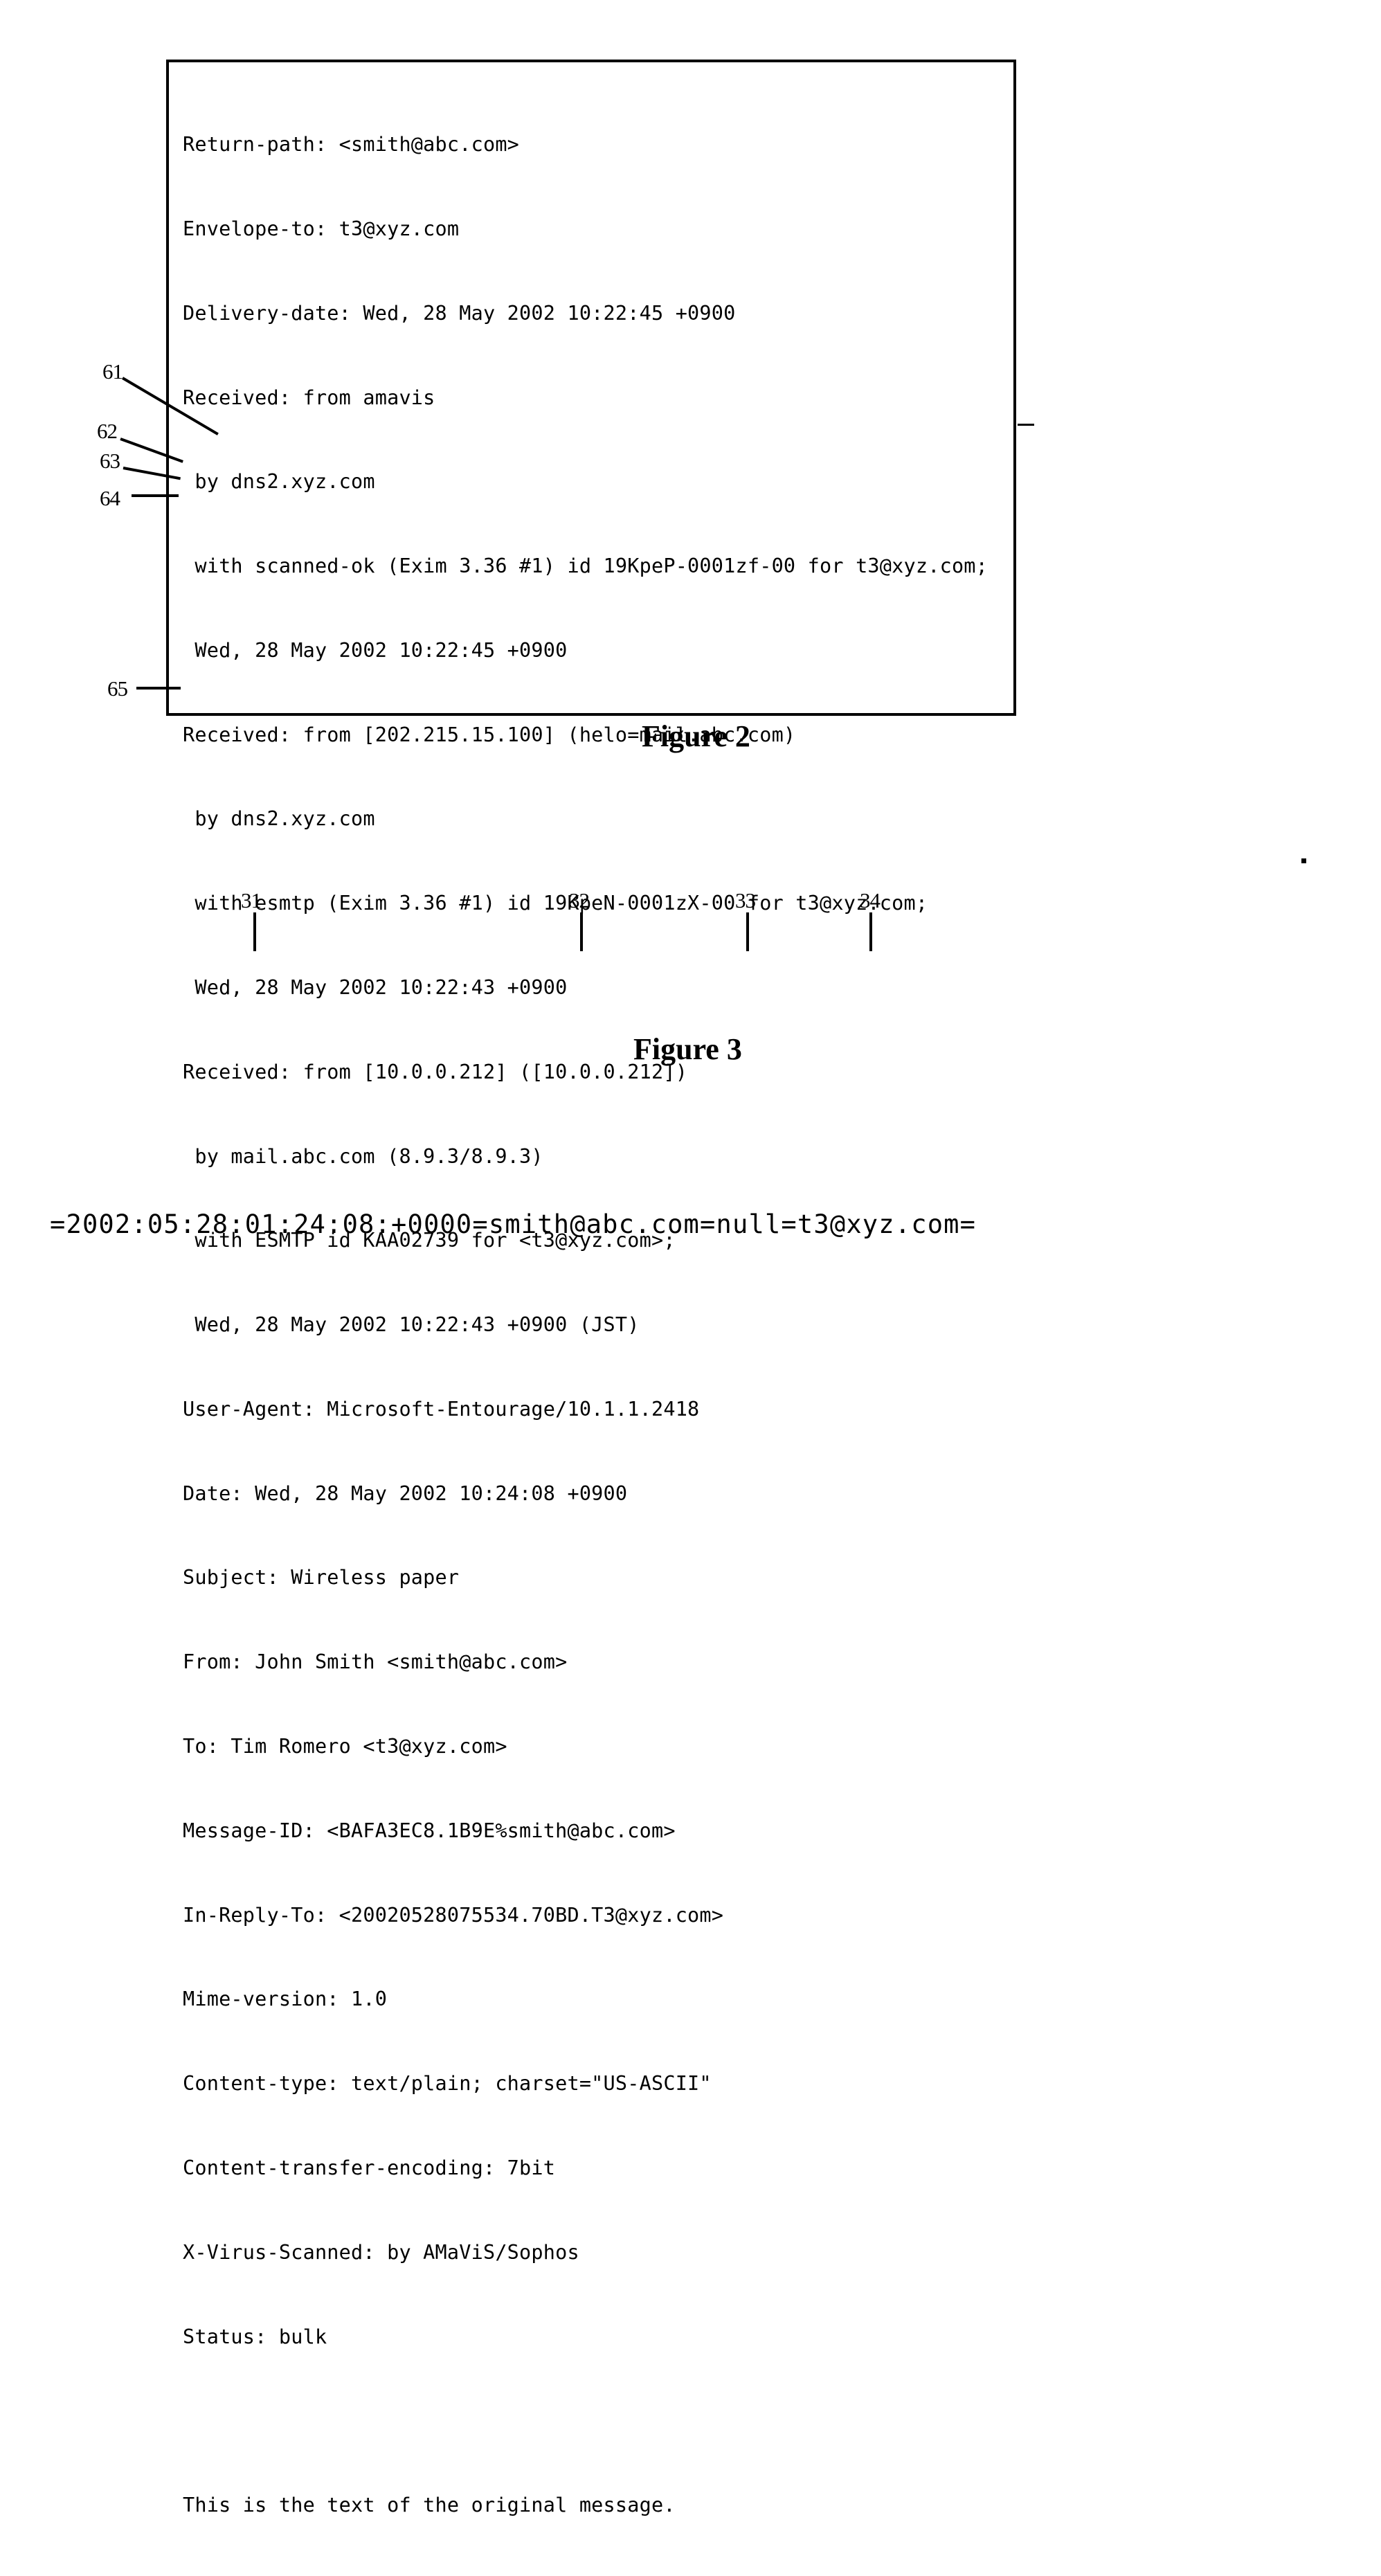 This screenshot has height=2576, width=1381. Describe the element at coordinates (579, 900) in the screenshot. I see `callout-32-label: 32` at that location.